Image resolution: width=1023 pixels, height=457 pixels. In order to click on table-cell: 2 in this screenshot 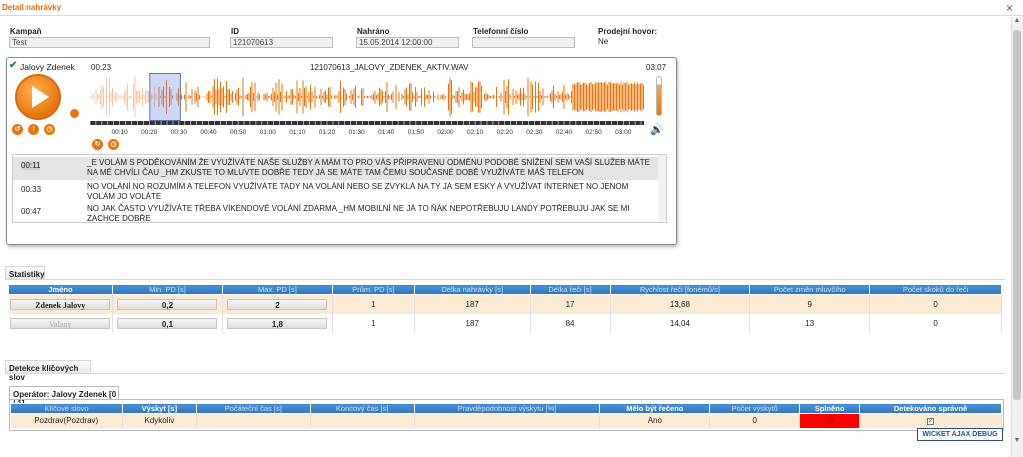, I will do `click(277, 304)`.